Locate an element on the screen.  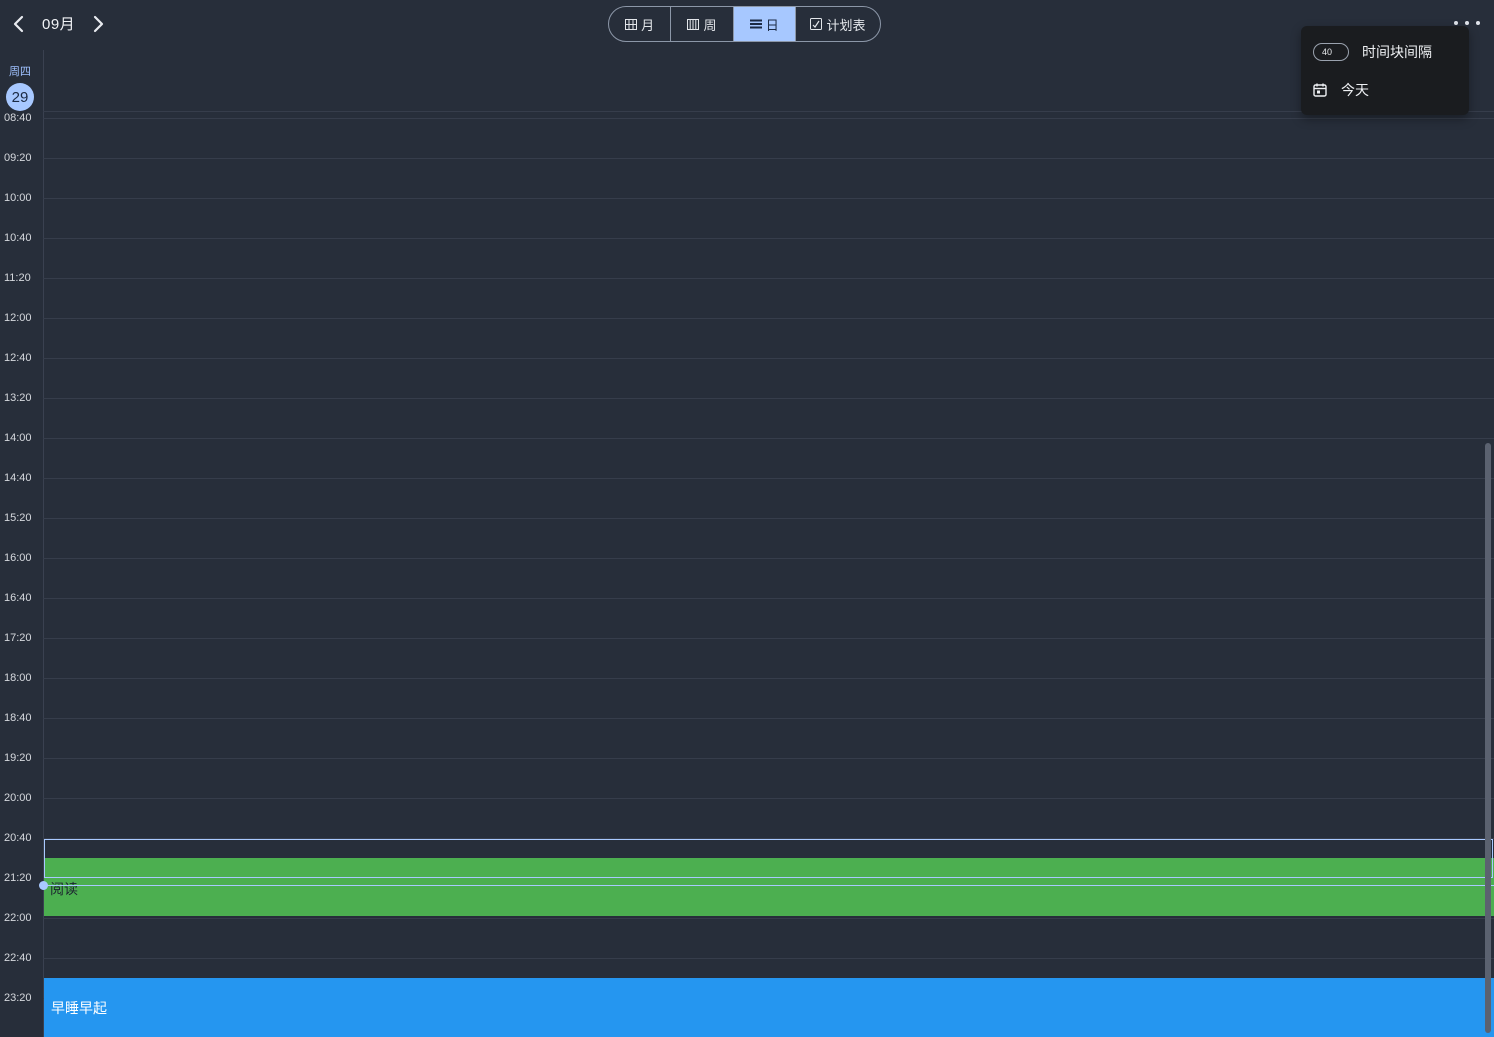
time-label: 08:40 is located at coordinates (18, 118).